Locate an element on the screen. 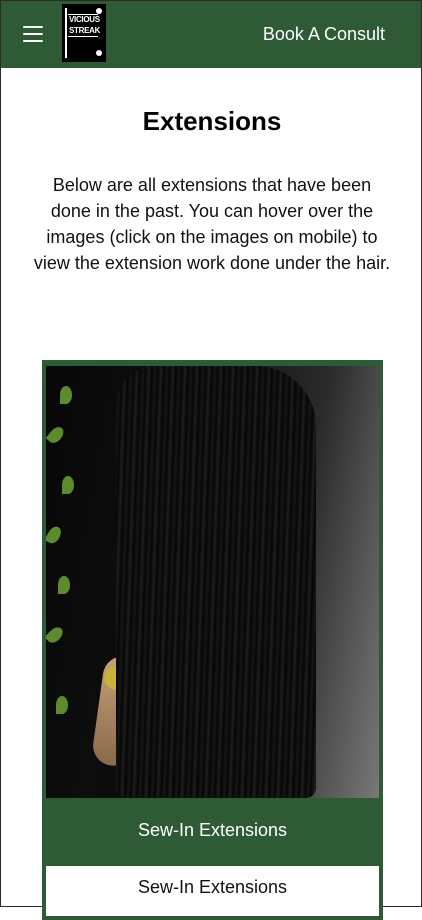  logo-text-line2: STREAK is located at coordinates (85, 30).